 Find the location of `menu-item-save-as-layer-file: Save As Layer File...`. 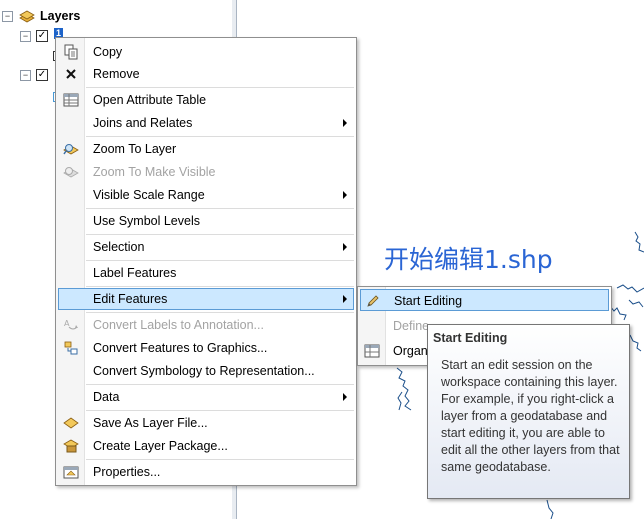

menu-item-save-as-layer-file: Save As Layer File... is located at coordinates (206, 423).